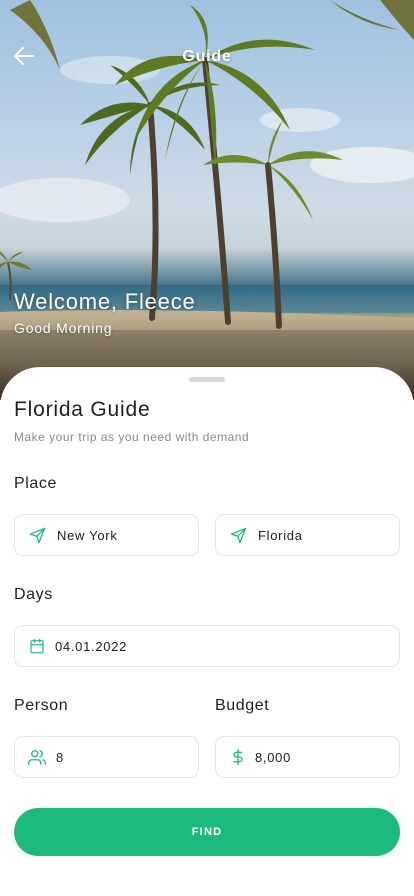 The image size is (414, 896). I want to click on sheet-title: Florida Guide, so click(82, 409).